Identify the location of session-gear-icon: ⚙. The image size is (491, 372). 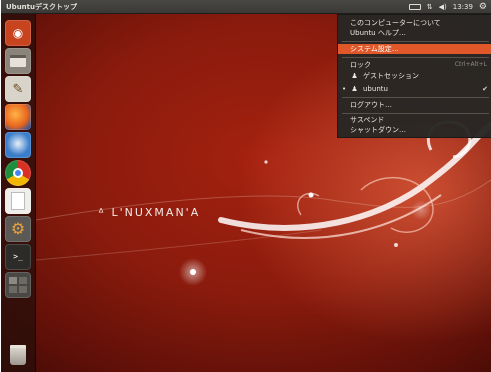
(483, 7).